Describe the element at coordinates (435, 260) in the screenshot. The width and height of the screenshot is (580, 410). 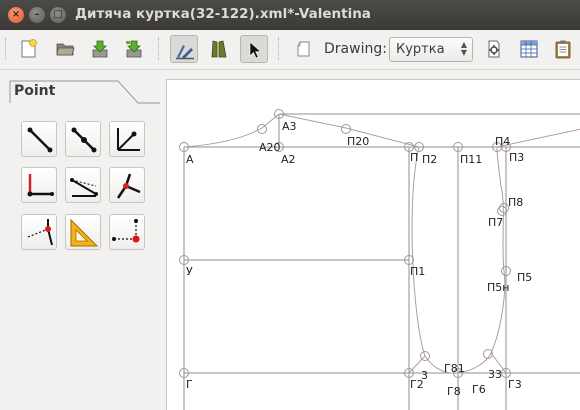
I see `armhole-front` at that location.